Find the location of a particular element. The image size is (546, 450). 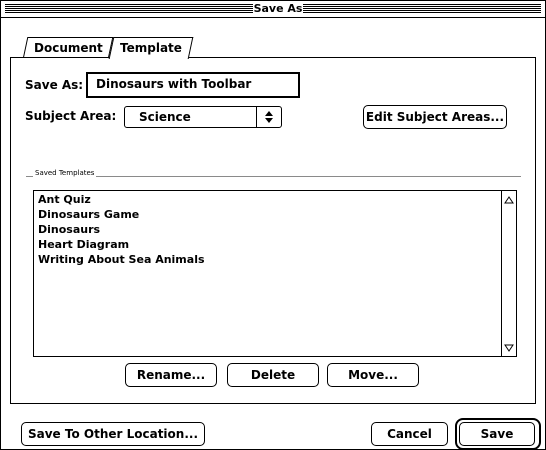

save-as-input is located at coordinates (192, 84).